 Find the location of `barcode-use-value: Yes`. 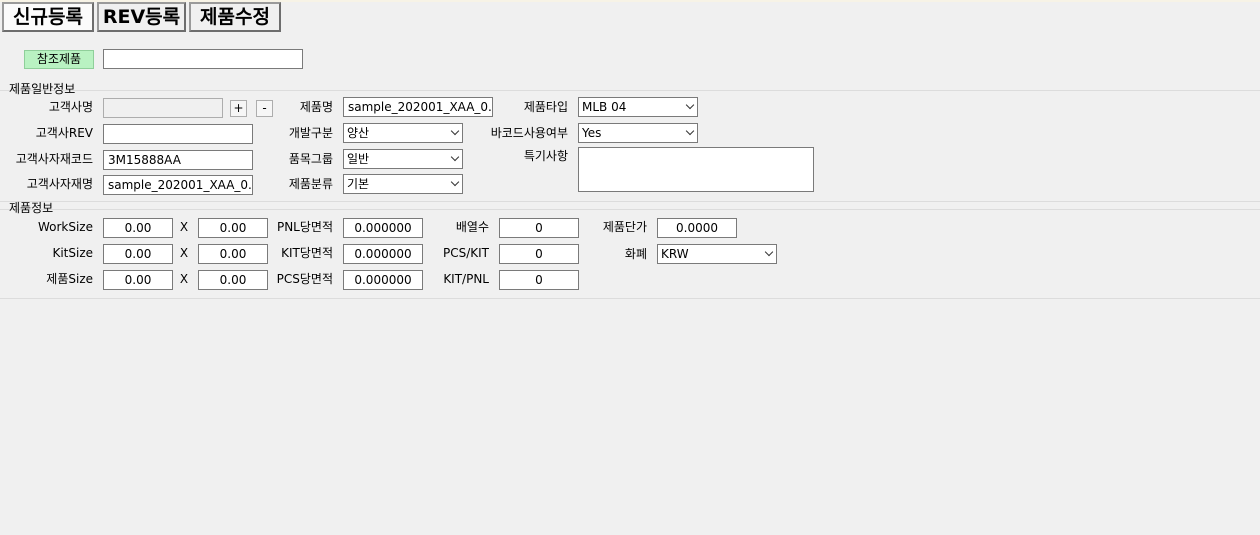

barcode-use-value: Yes is located at coordinates (592, 133).